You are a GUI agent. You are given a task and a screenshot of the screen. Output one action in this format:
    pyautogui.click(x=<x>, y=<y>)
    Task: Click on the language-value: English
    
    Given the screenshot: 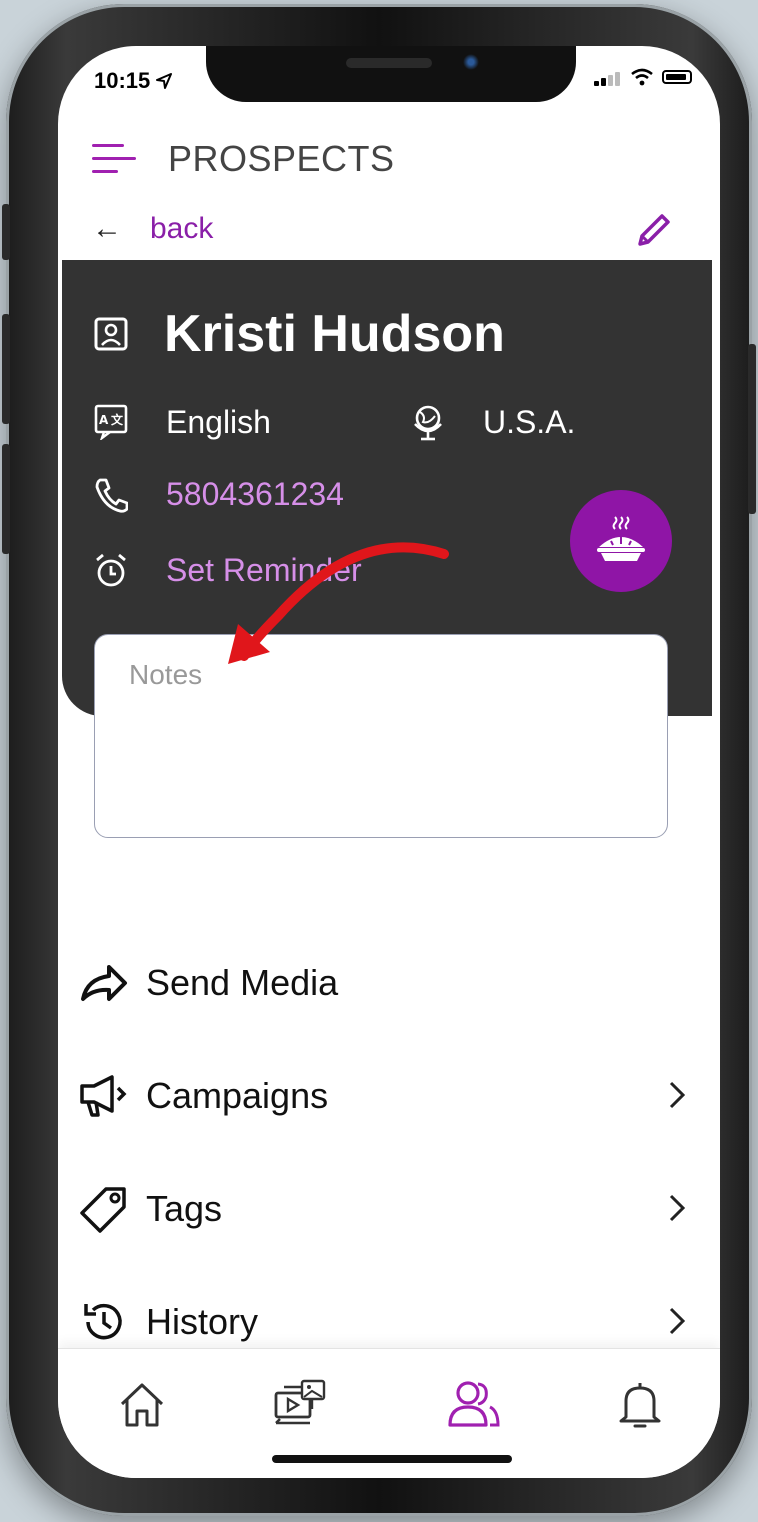 What is the action you would take?
    pyautogui.click(x=218, y=421)
    